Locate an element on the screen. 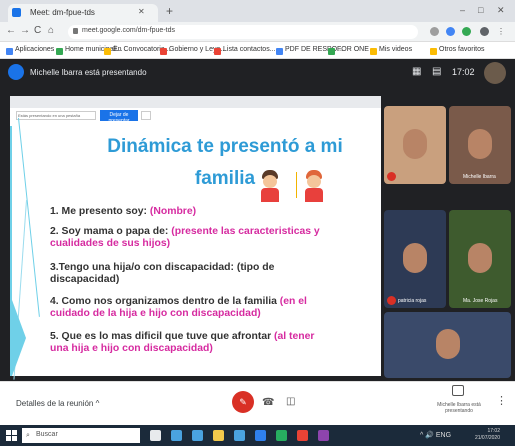 This screenshot has height=446, width=515. bookmark-item: FOR ONE is located at coordinates (353, 49).